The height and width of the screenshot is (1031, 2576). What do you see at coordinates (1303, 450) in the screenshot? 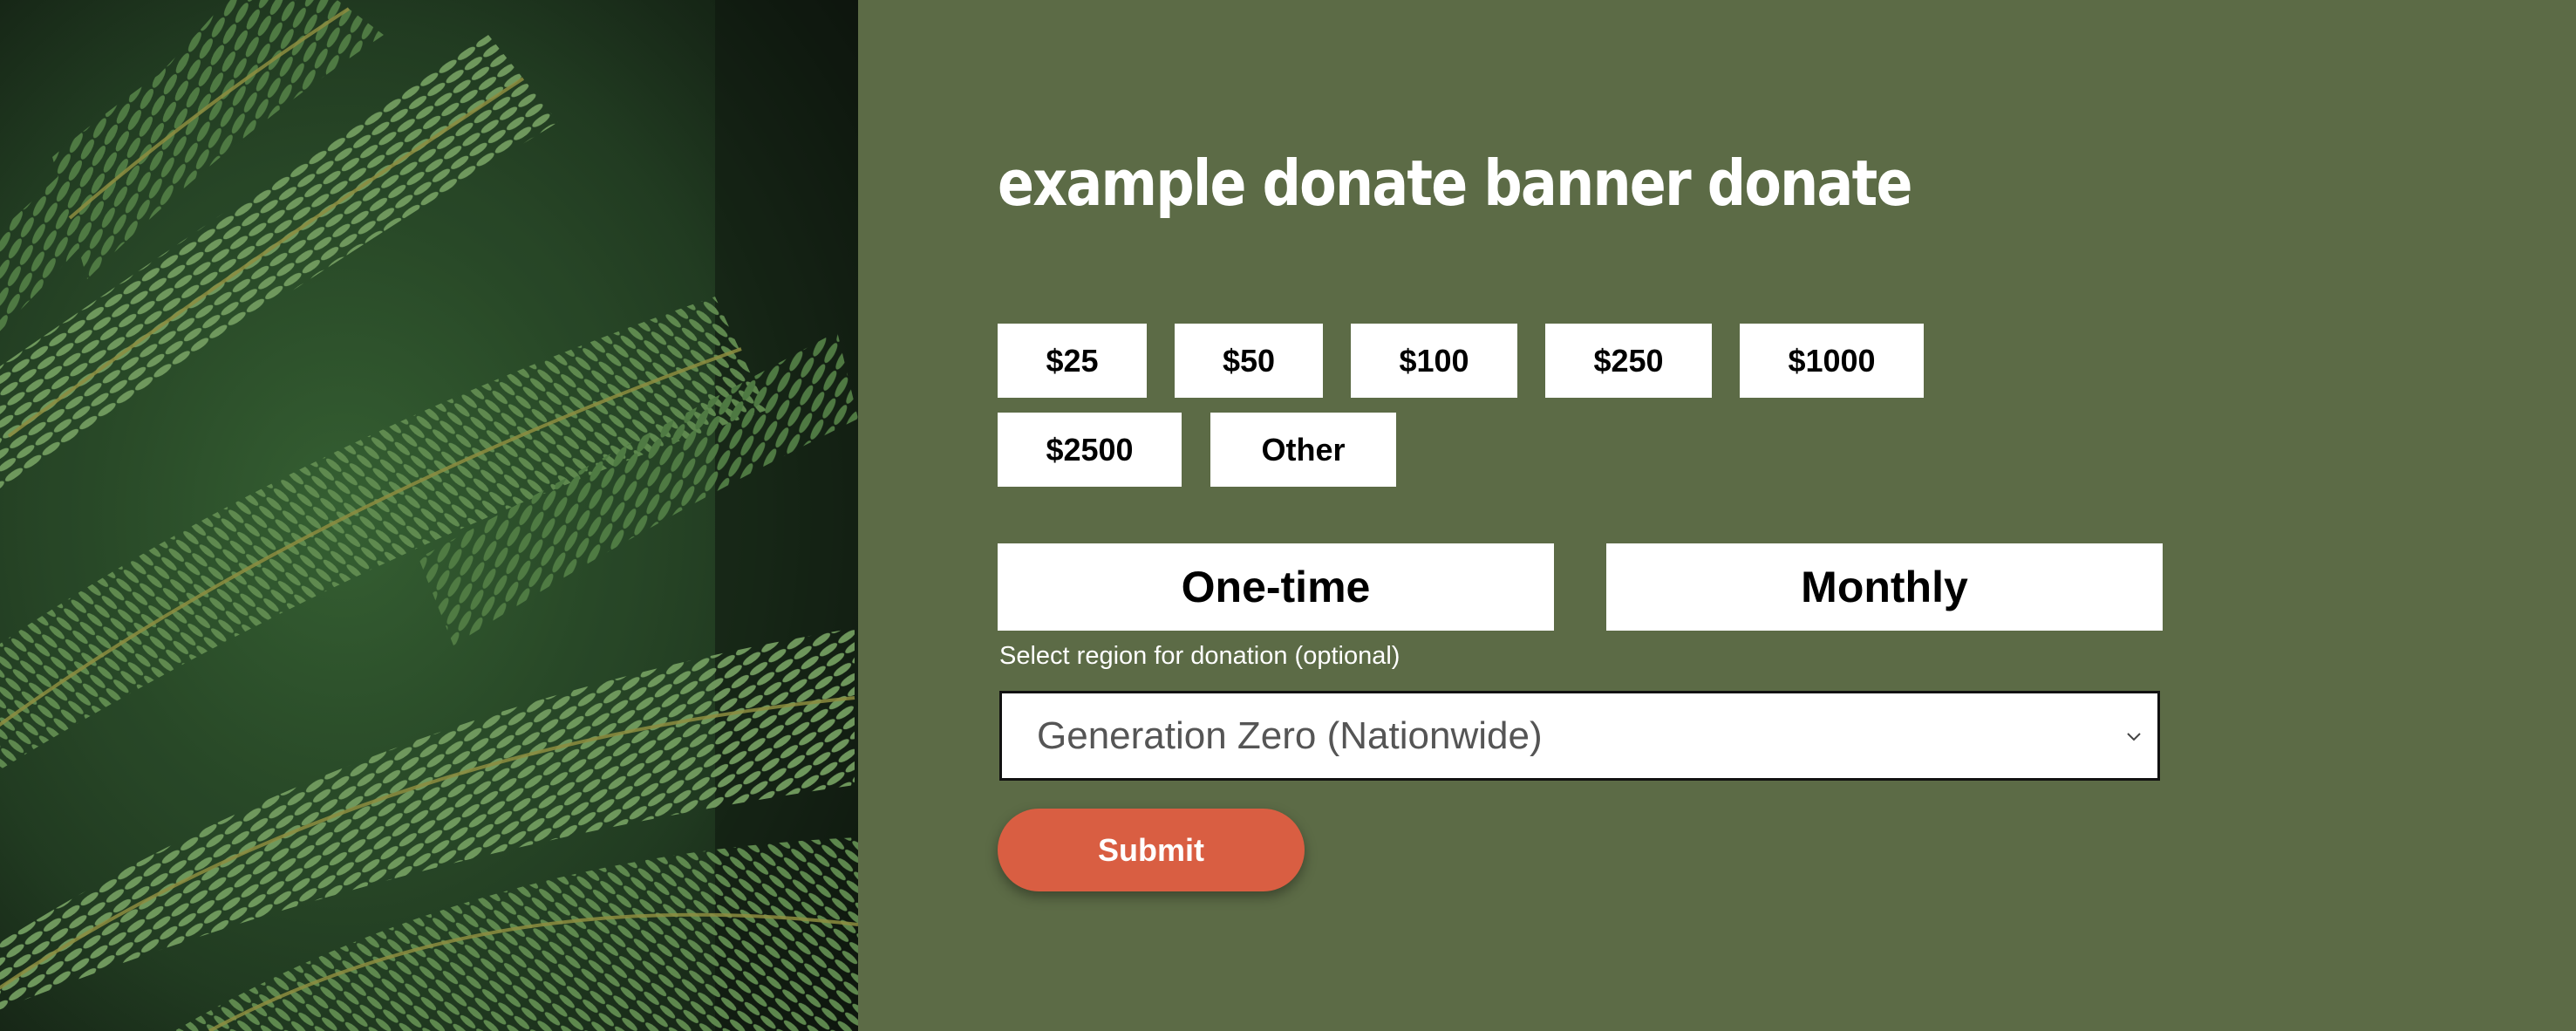
I see `amount-button-other: Other` at bounding box center [1303, 450].